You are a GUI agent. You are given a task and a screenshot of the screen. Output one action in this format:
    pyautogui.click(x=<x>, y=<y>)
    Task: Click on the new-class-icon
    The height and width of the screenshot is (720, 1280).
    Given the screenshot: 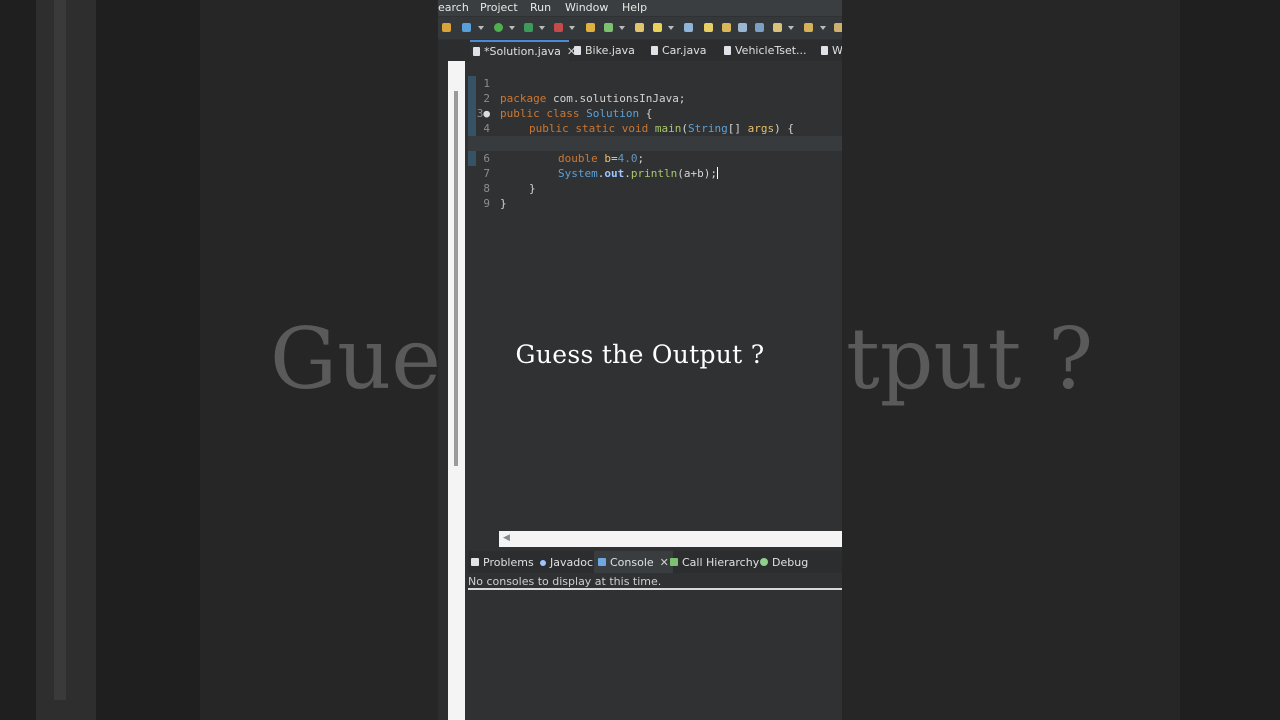 What is the action you would take?
    pyautogui.click(x=608, y=27)
    